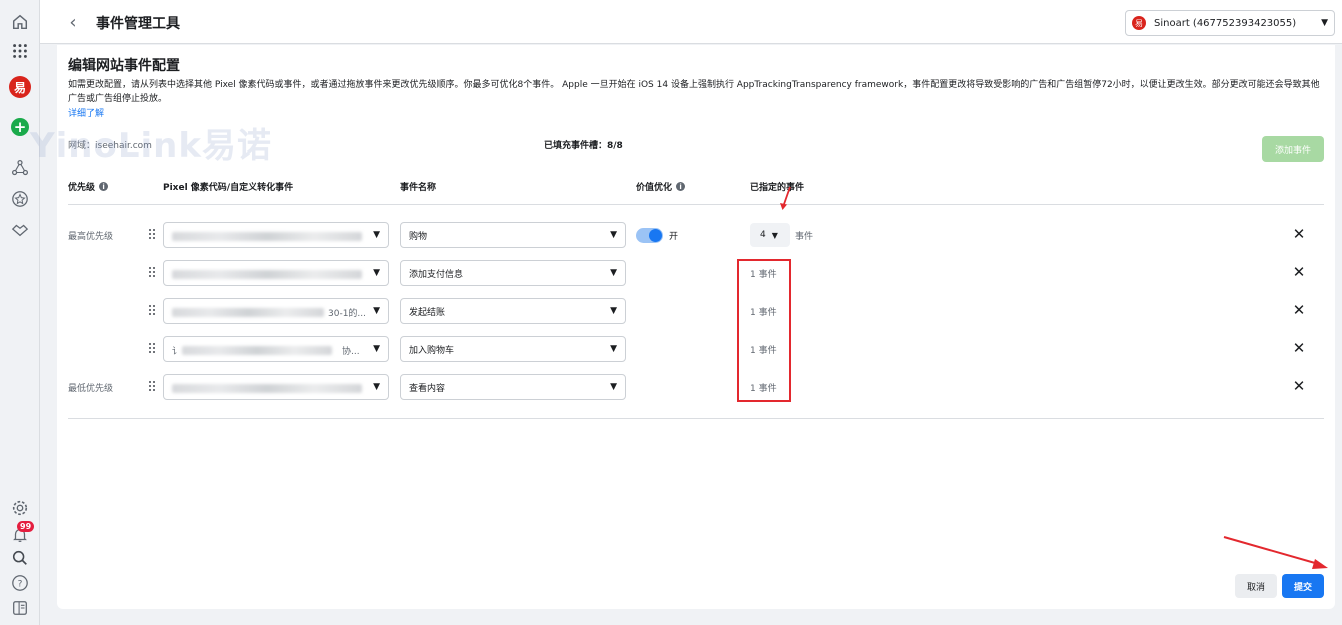  Describe the element at coordinates (110, 146) in the screenshot. I see `domain-label: 网域：iseehair.com` at that location.